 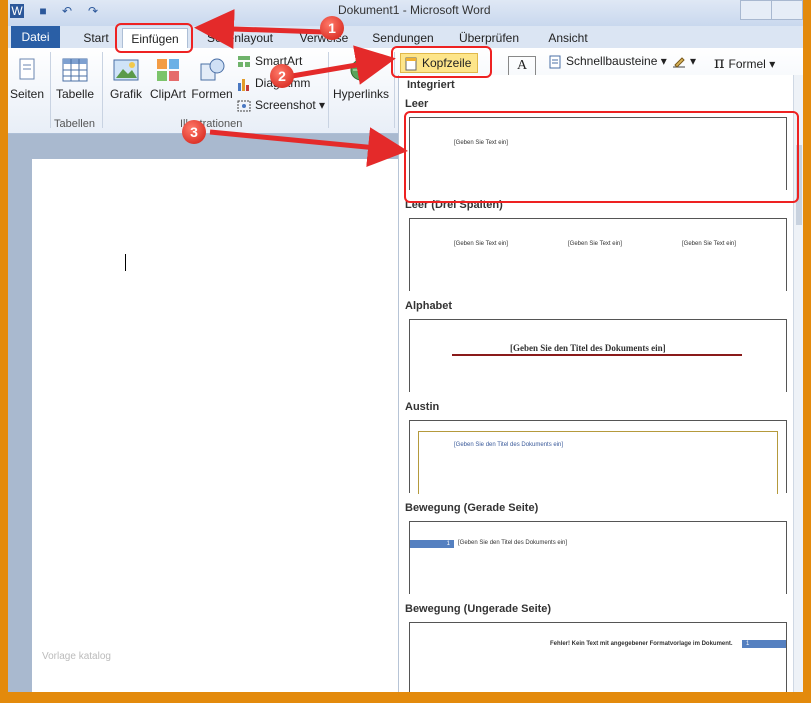 What do you see at coordinates (259, 29) in the screenshot?
I see `arrow-to-einfuegen` at bounding box center [259, 29].